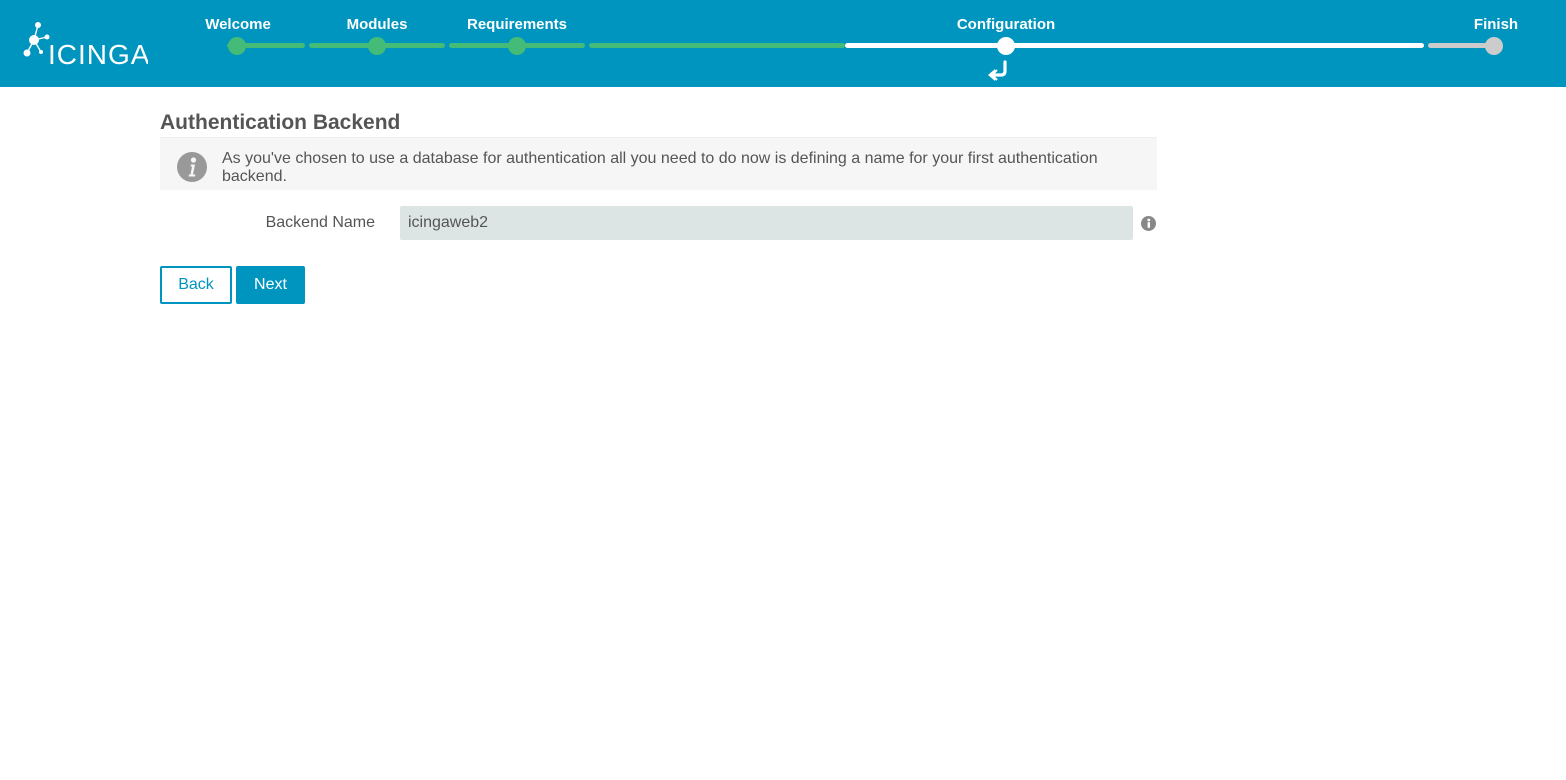  What do you see at coordinates (192, 167) in the screenshot?
I see `info-icon` at bounding box center [192, 167].